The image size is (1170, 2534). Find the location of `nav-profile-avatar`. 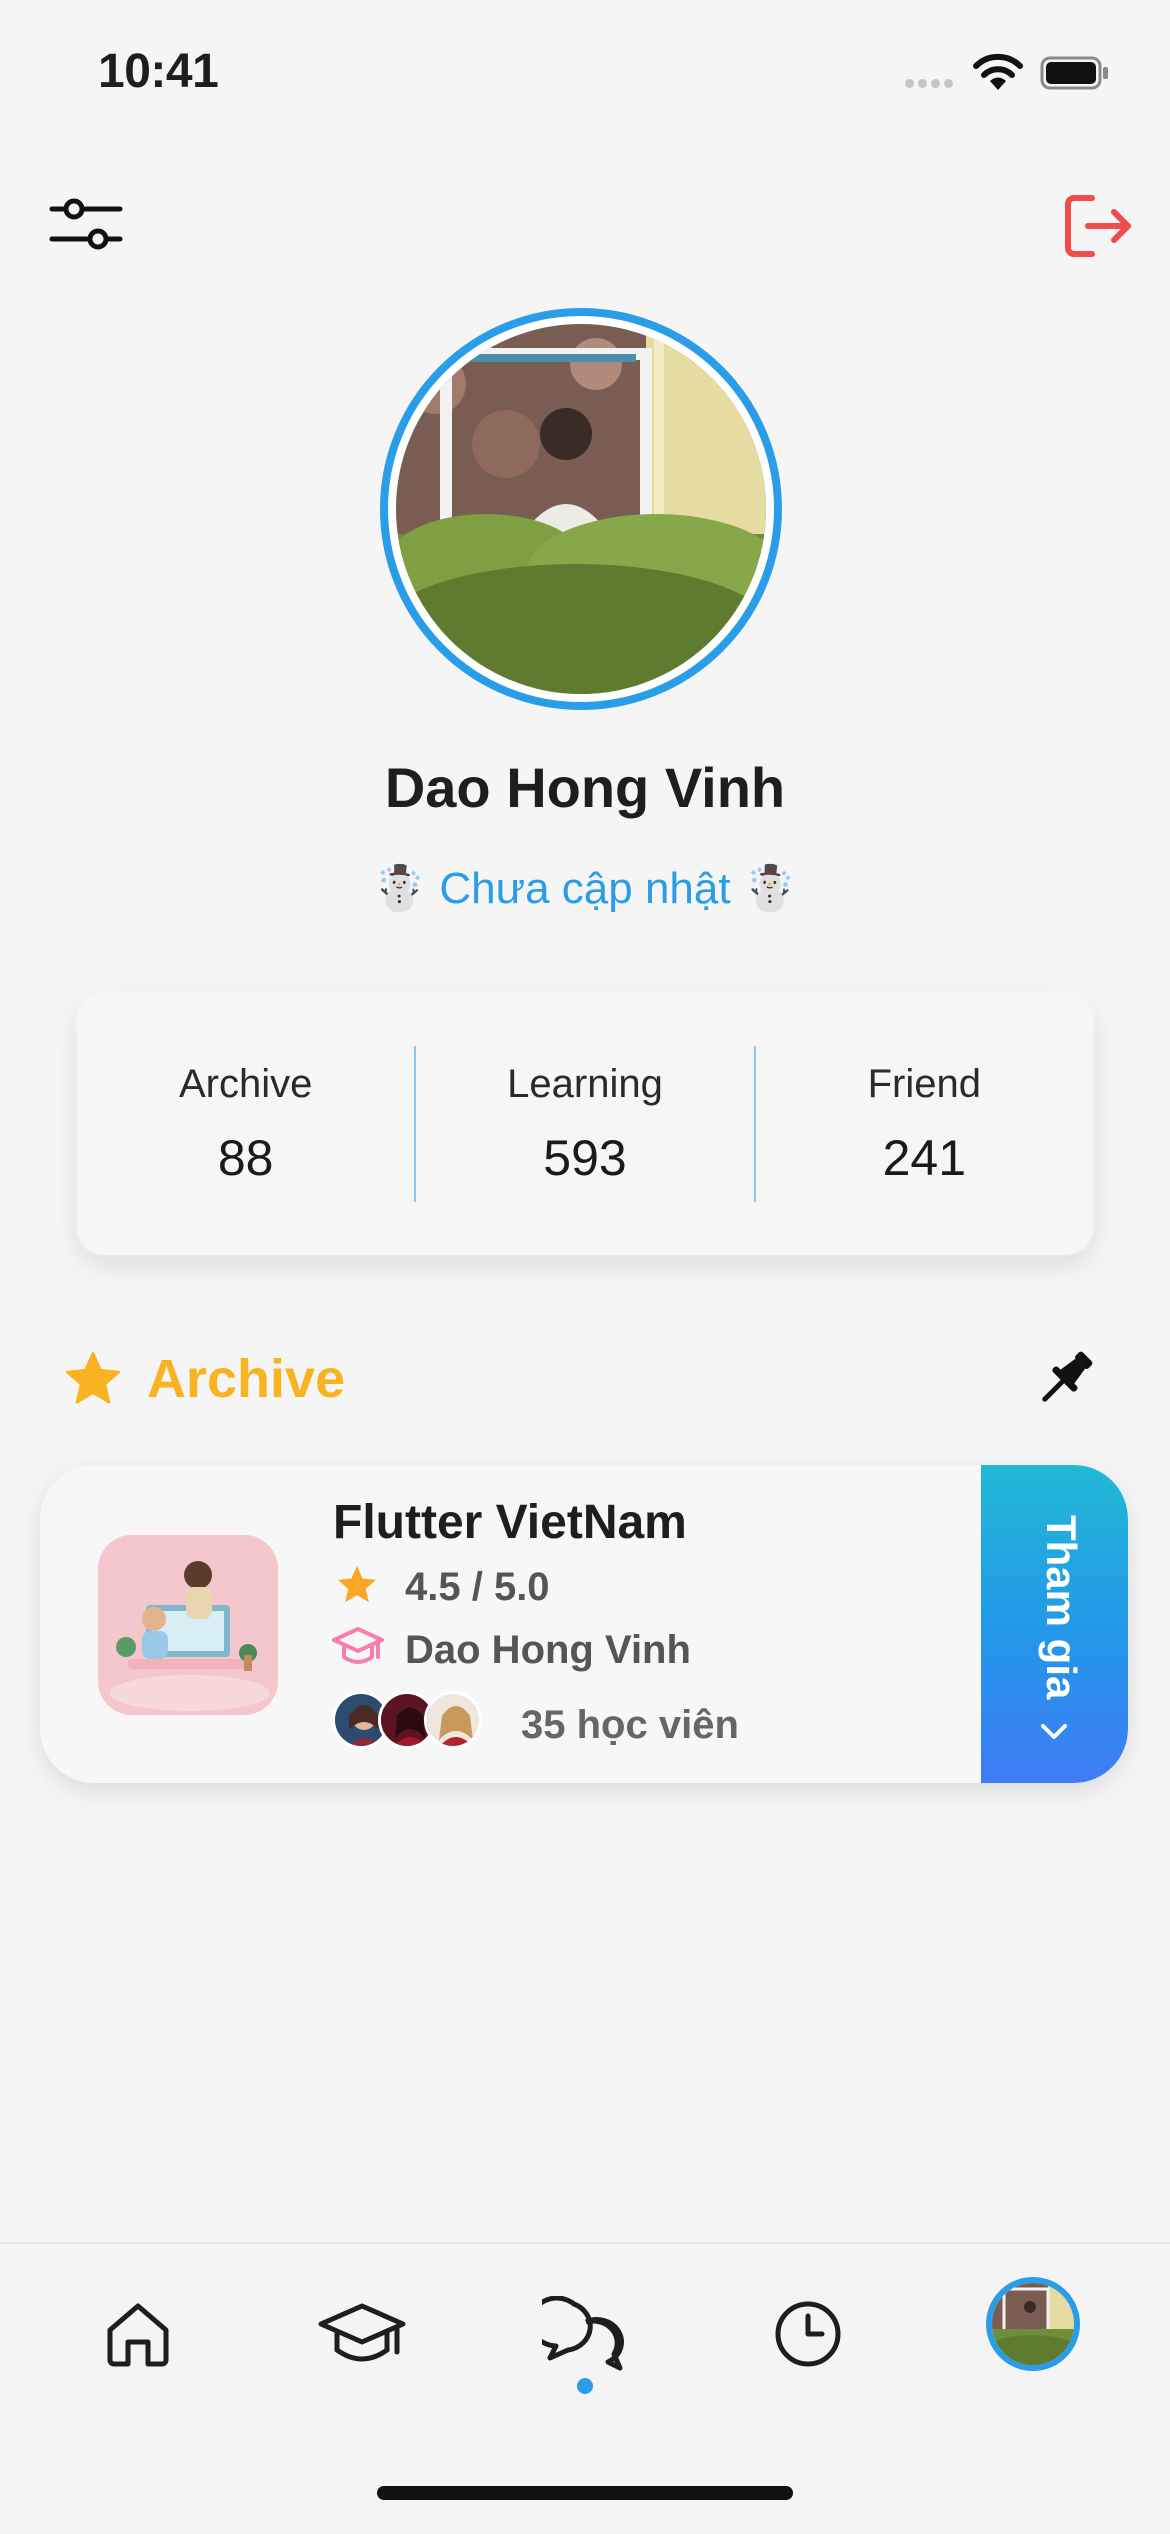

nav-profile-avatar is located at coordinates (1033, 2324).